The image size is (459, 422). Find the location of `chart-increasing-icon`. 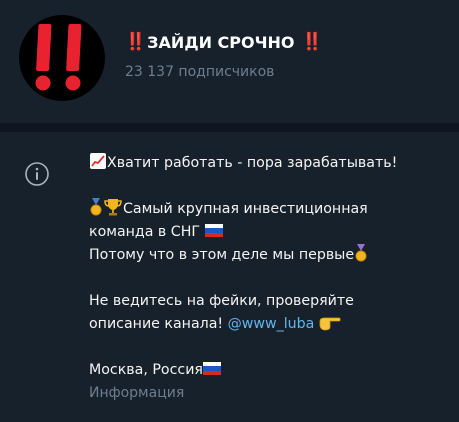

chart-increasing-icon is located at coordinates (98, 161).